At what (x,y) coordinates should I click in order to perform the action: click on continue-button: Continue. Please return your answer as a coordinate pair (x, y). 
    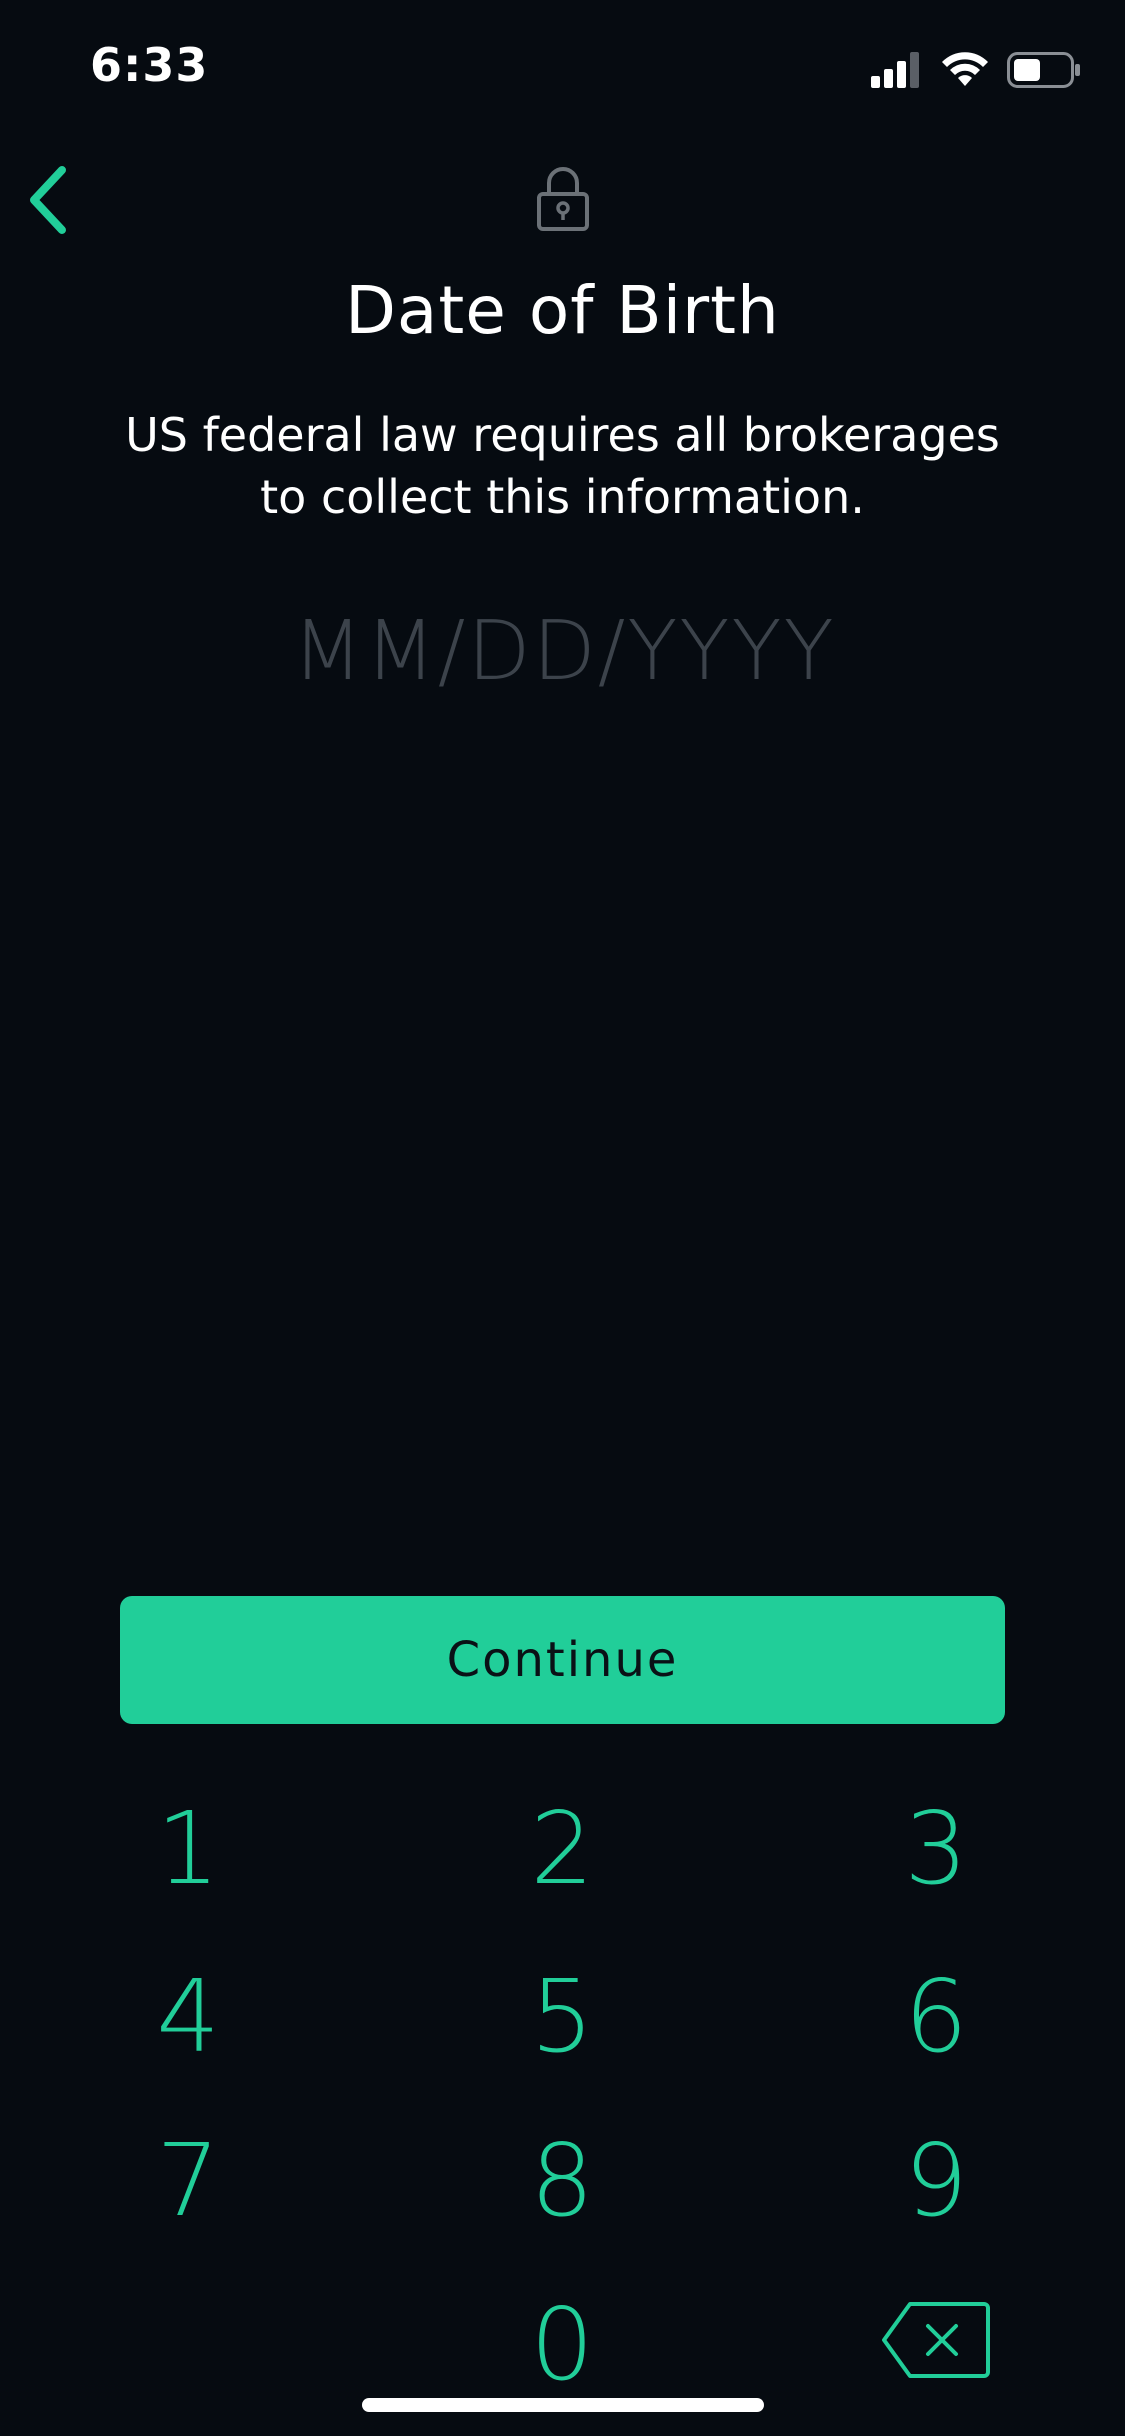
    Looking at the image, I should click on (562, 1660).